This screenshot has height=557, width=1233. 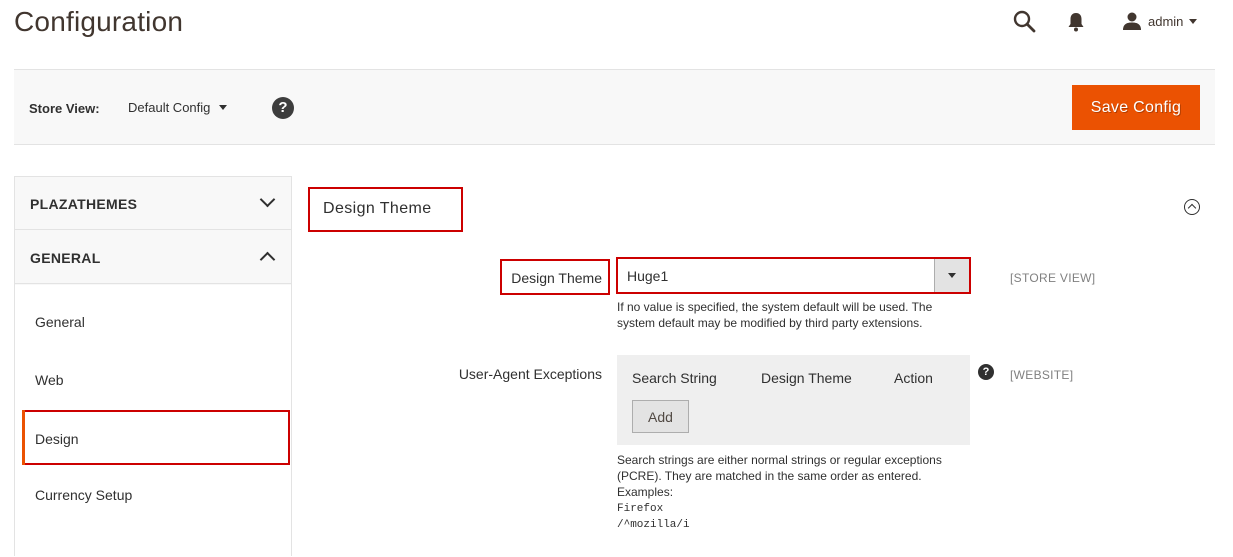 I want to click on search-icon, so click(x=1024, y=21).